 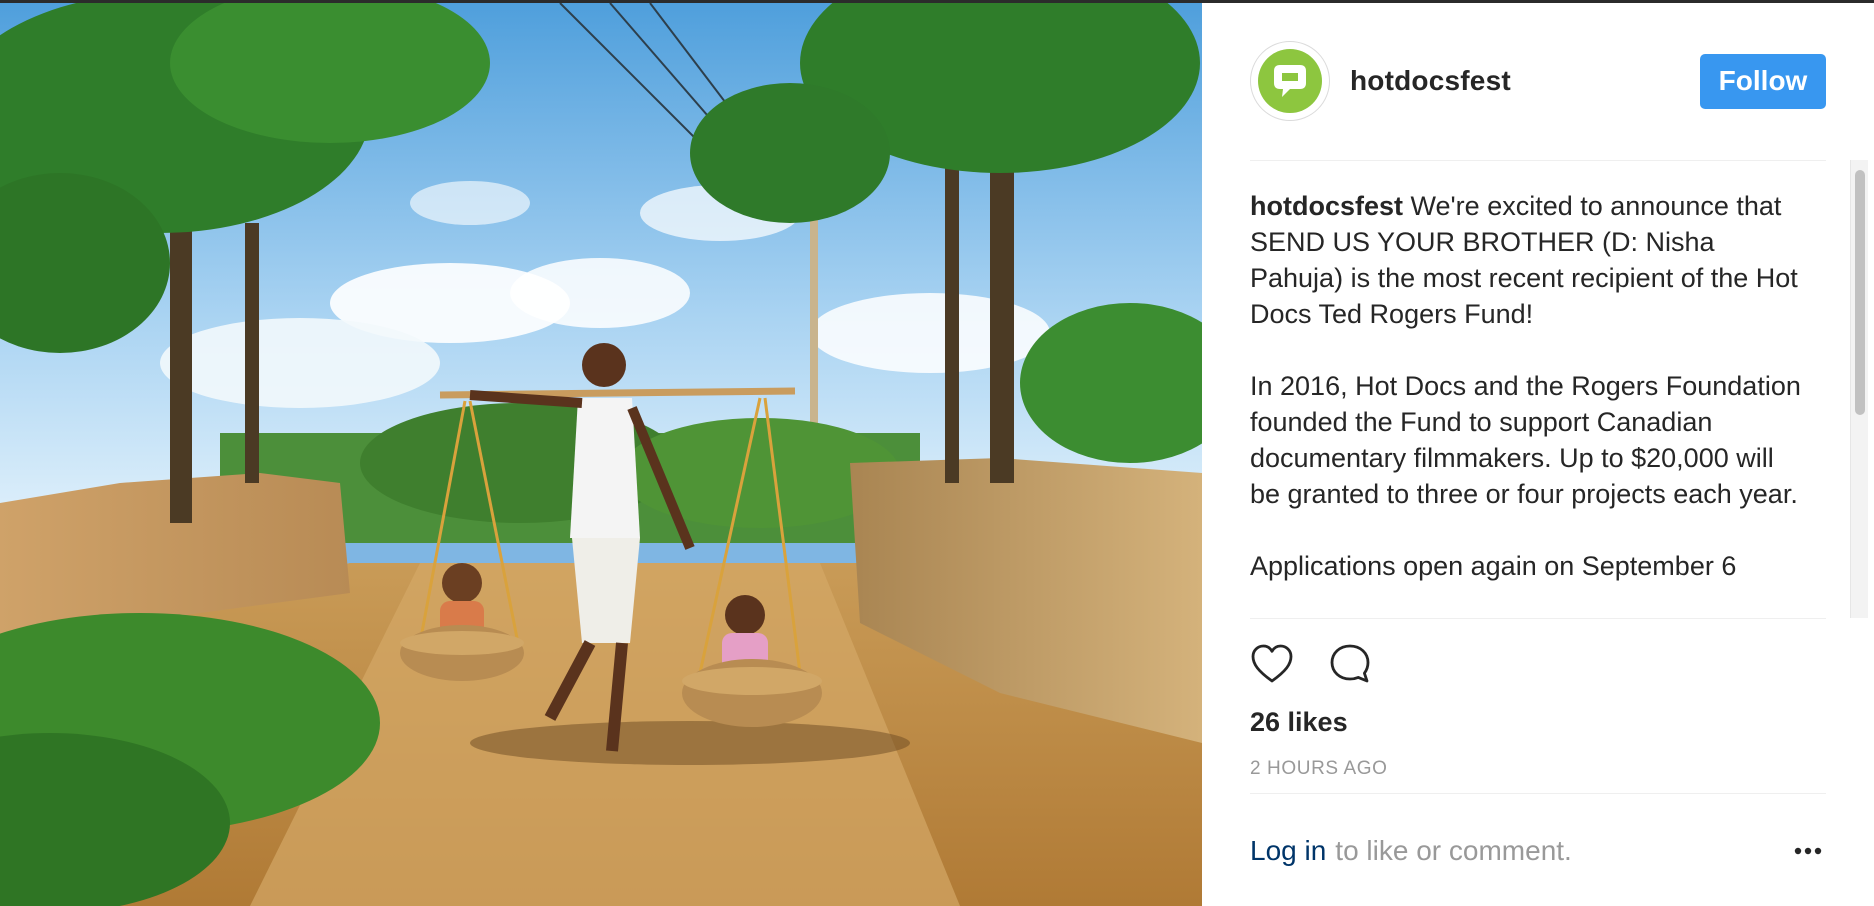 I want to click on login-link: Log in, so click(x=1288, y=851).